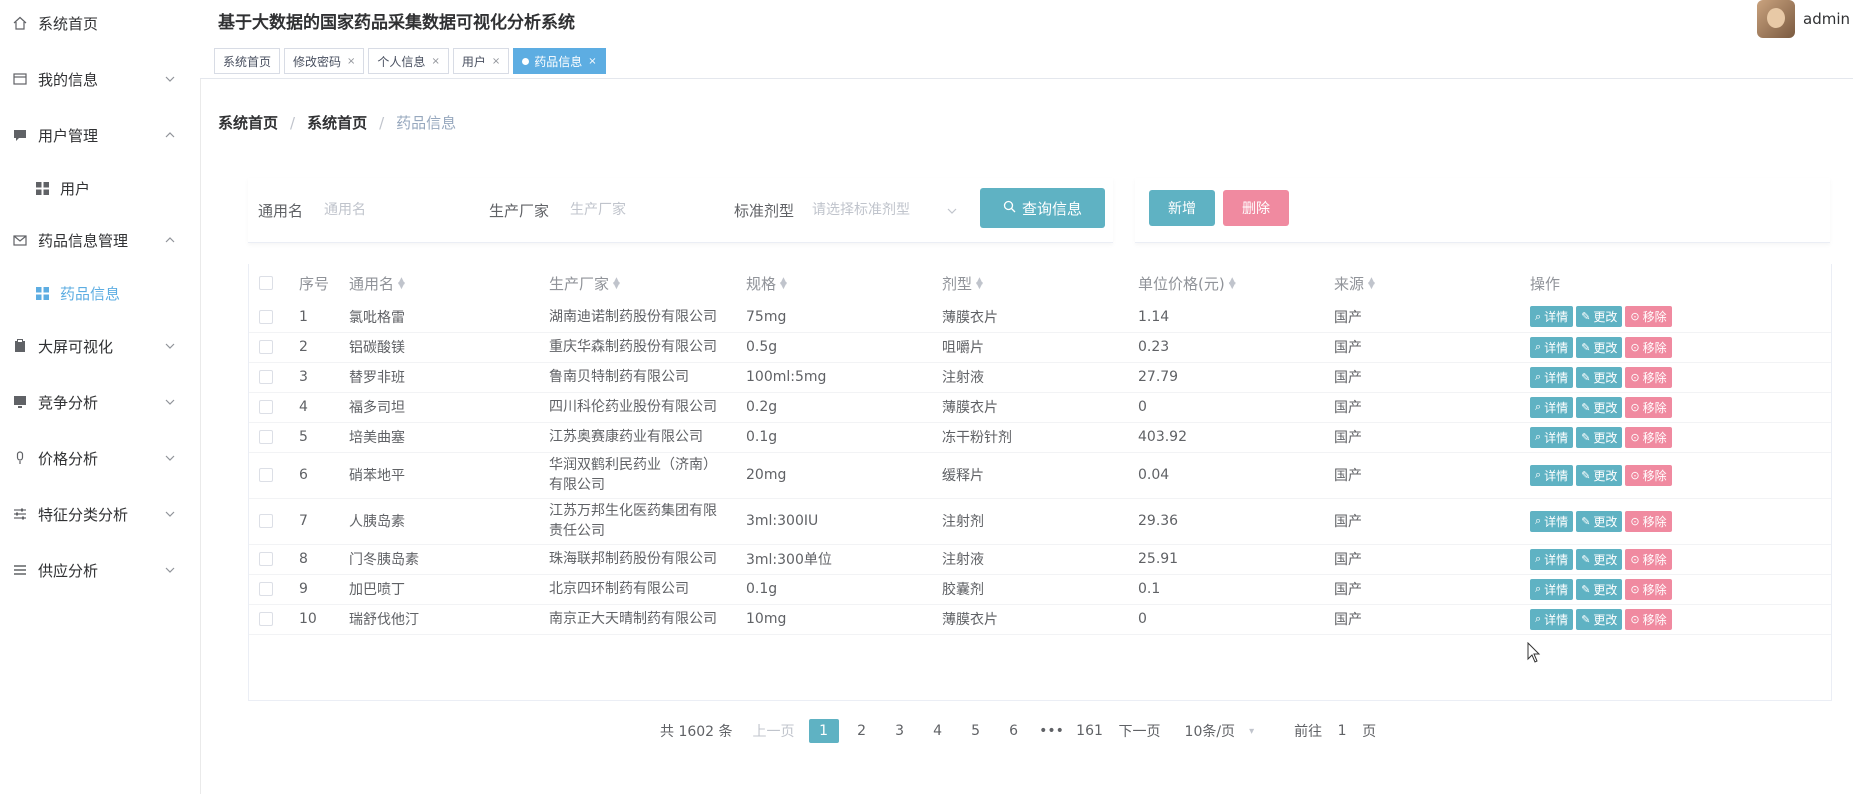 This screenshot has height=794, width=1853. What do you see at coordinates (774, 731) in the screenshot?
I see `prev-page-button: 上一页` at bounding box center [774, 731].